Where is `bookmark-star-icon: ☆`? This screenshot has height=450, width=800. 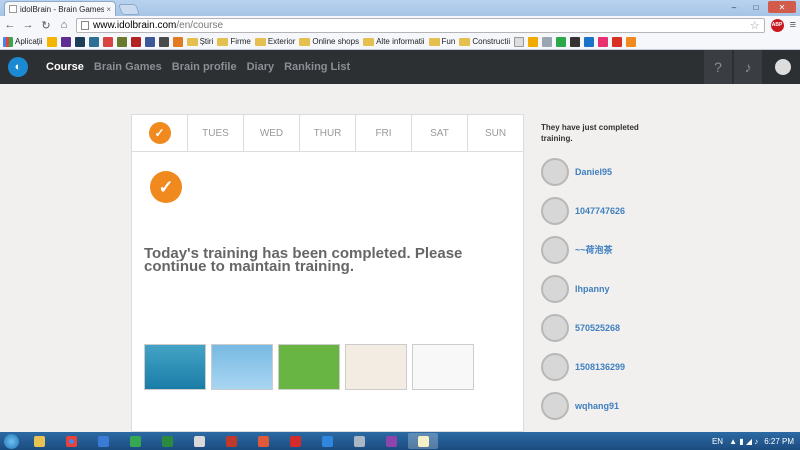
bookmark-star-icon: ☆ is located at coordinates (755, 25).